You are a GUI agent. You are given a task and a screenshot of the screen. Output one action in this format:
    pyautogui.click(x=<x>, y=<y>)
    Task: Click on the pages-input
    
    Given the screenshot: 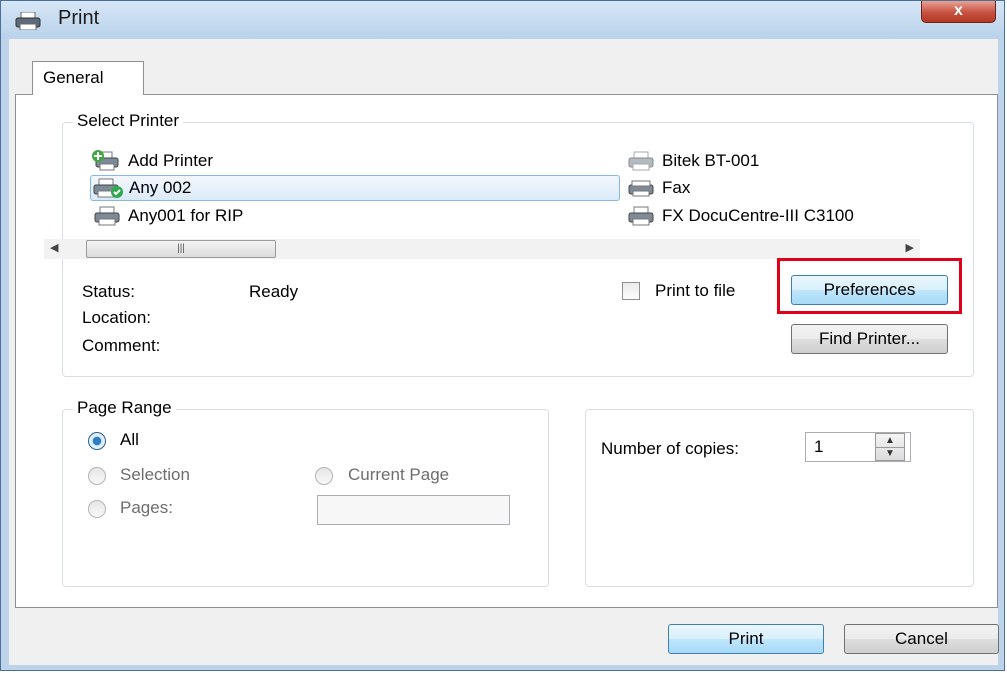 What is the action you would take?
    pyautogui.click(x=413, y=510)
    